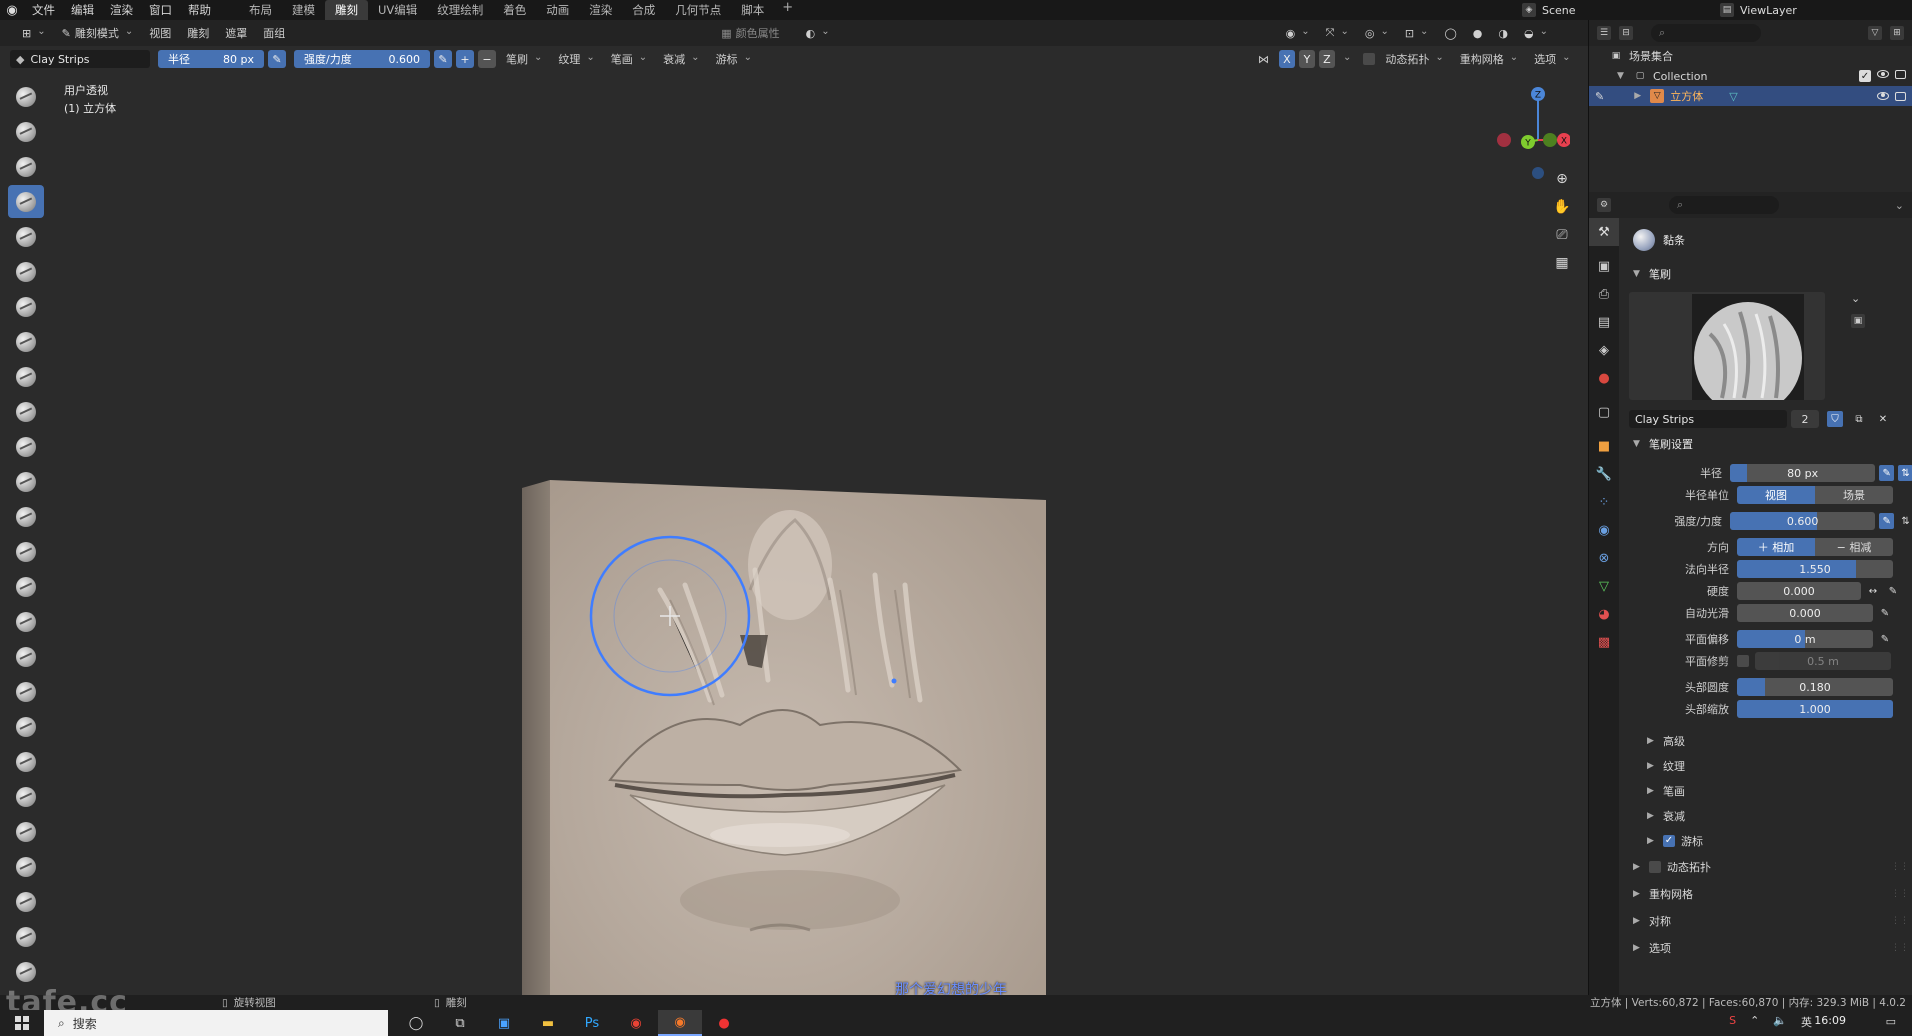 The height and width of the screenshot is (1036, 1912). Describe the element at coordinates (26, 761) in the screenshot. I see `tool-pose` at that location.